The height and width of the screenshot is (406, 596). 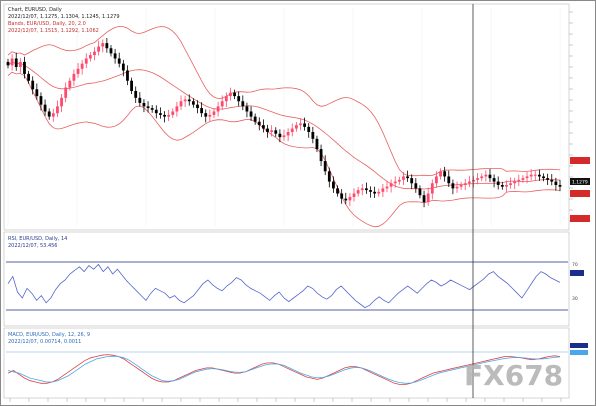 What do you see at coordinates (53, 31) in the screenshot?
I see `price-header-4: 2022/12/07, 1.1515, 1.1292, 1.1062` at bounding box center [53, 31].